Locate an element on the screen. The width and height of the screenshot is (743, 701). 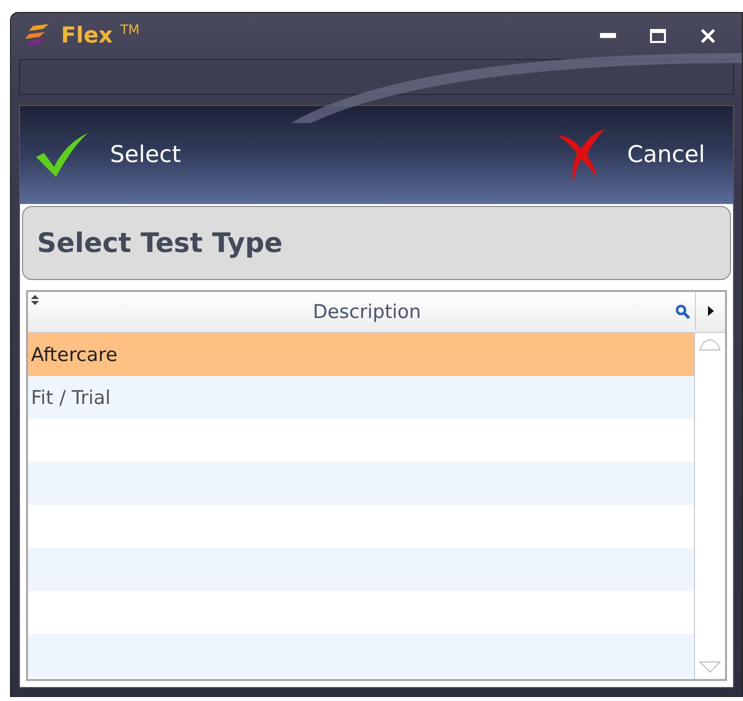
table-row: Aftercare is located at coordinates (361, 354).